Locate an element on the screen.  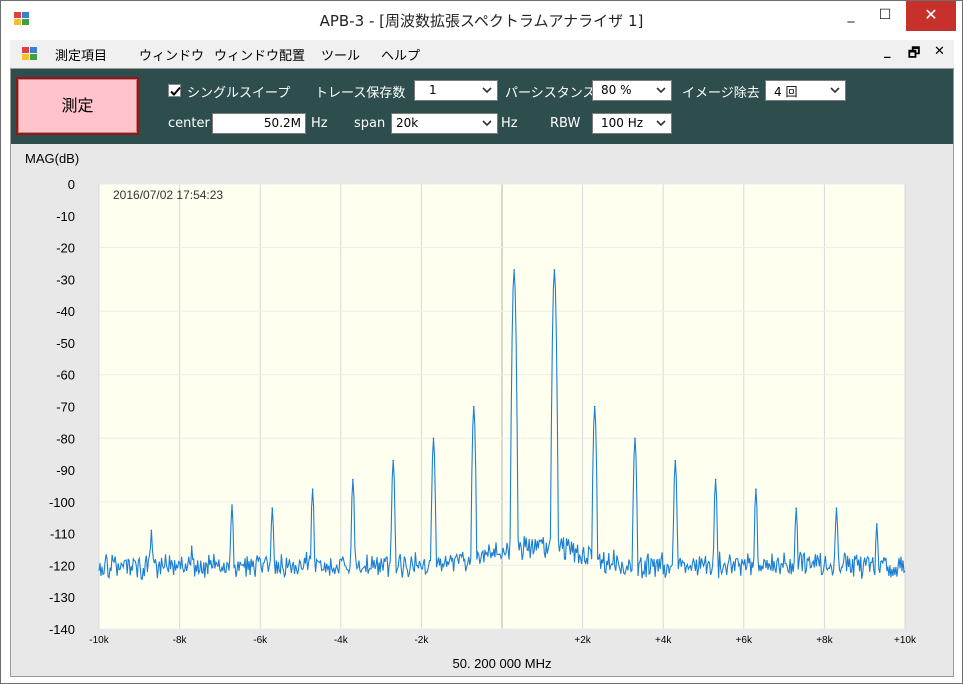
y-tick-label: -60 is located at coordinates (65, 375).